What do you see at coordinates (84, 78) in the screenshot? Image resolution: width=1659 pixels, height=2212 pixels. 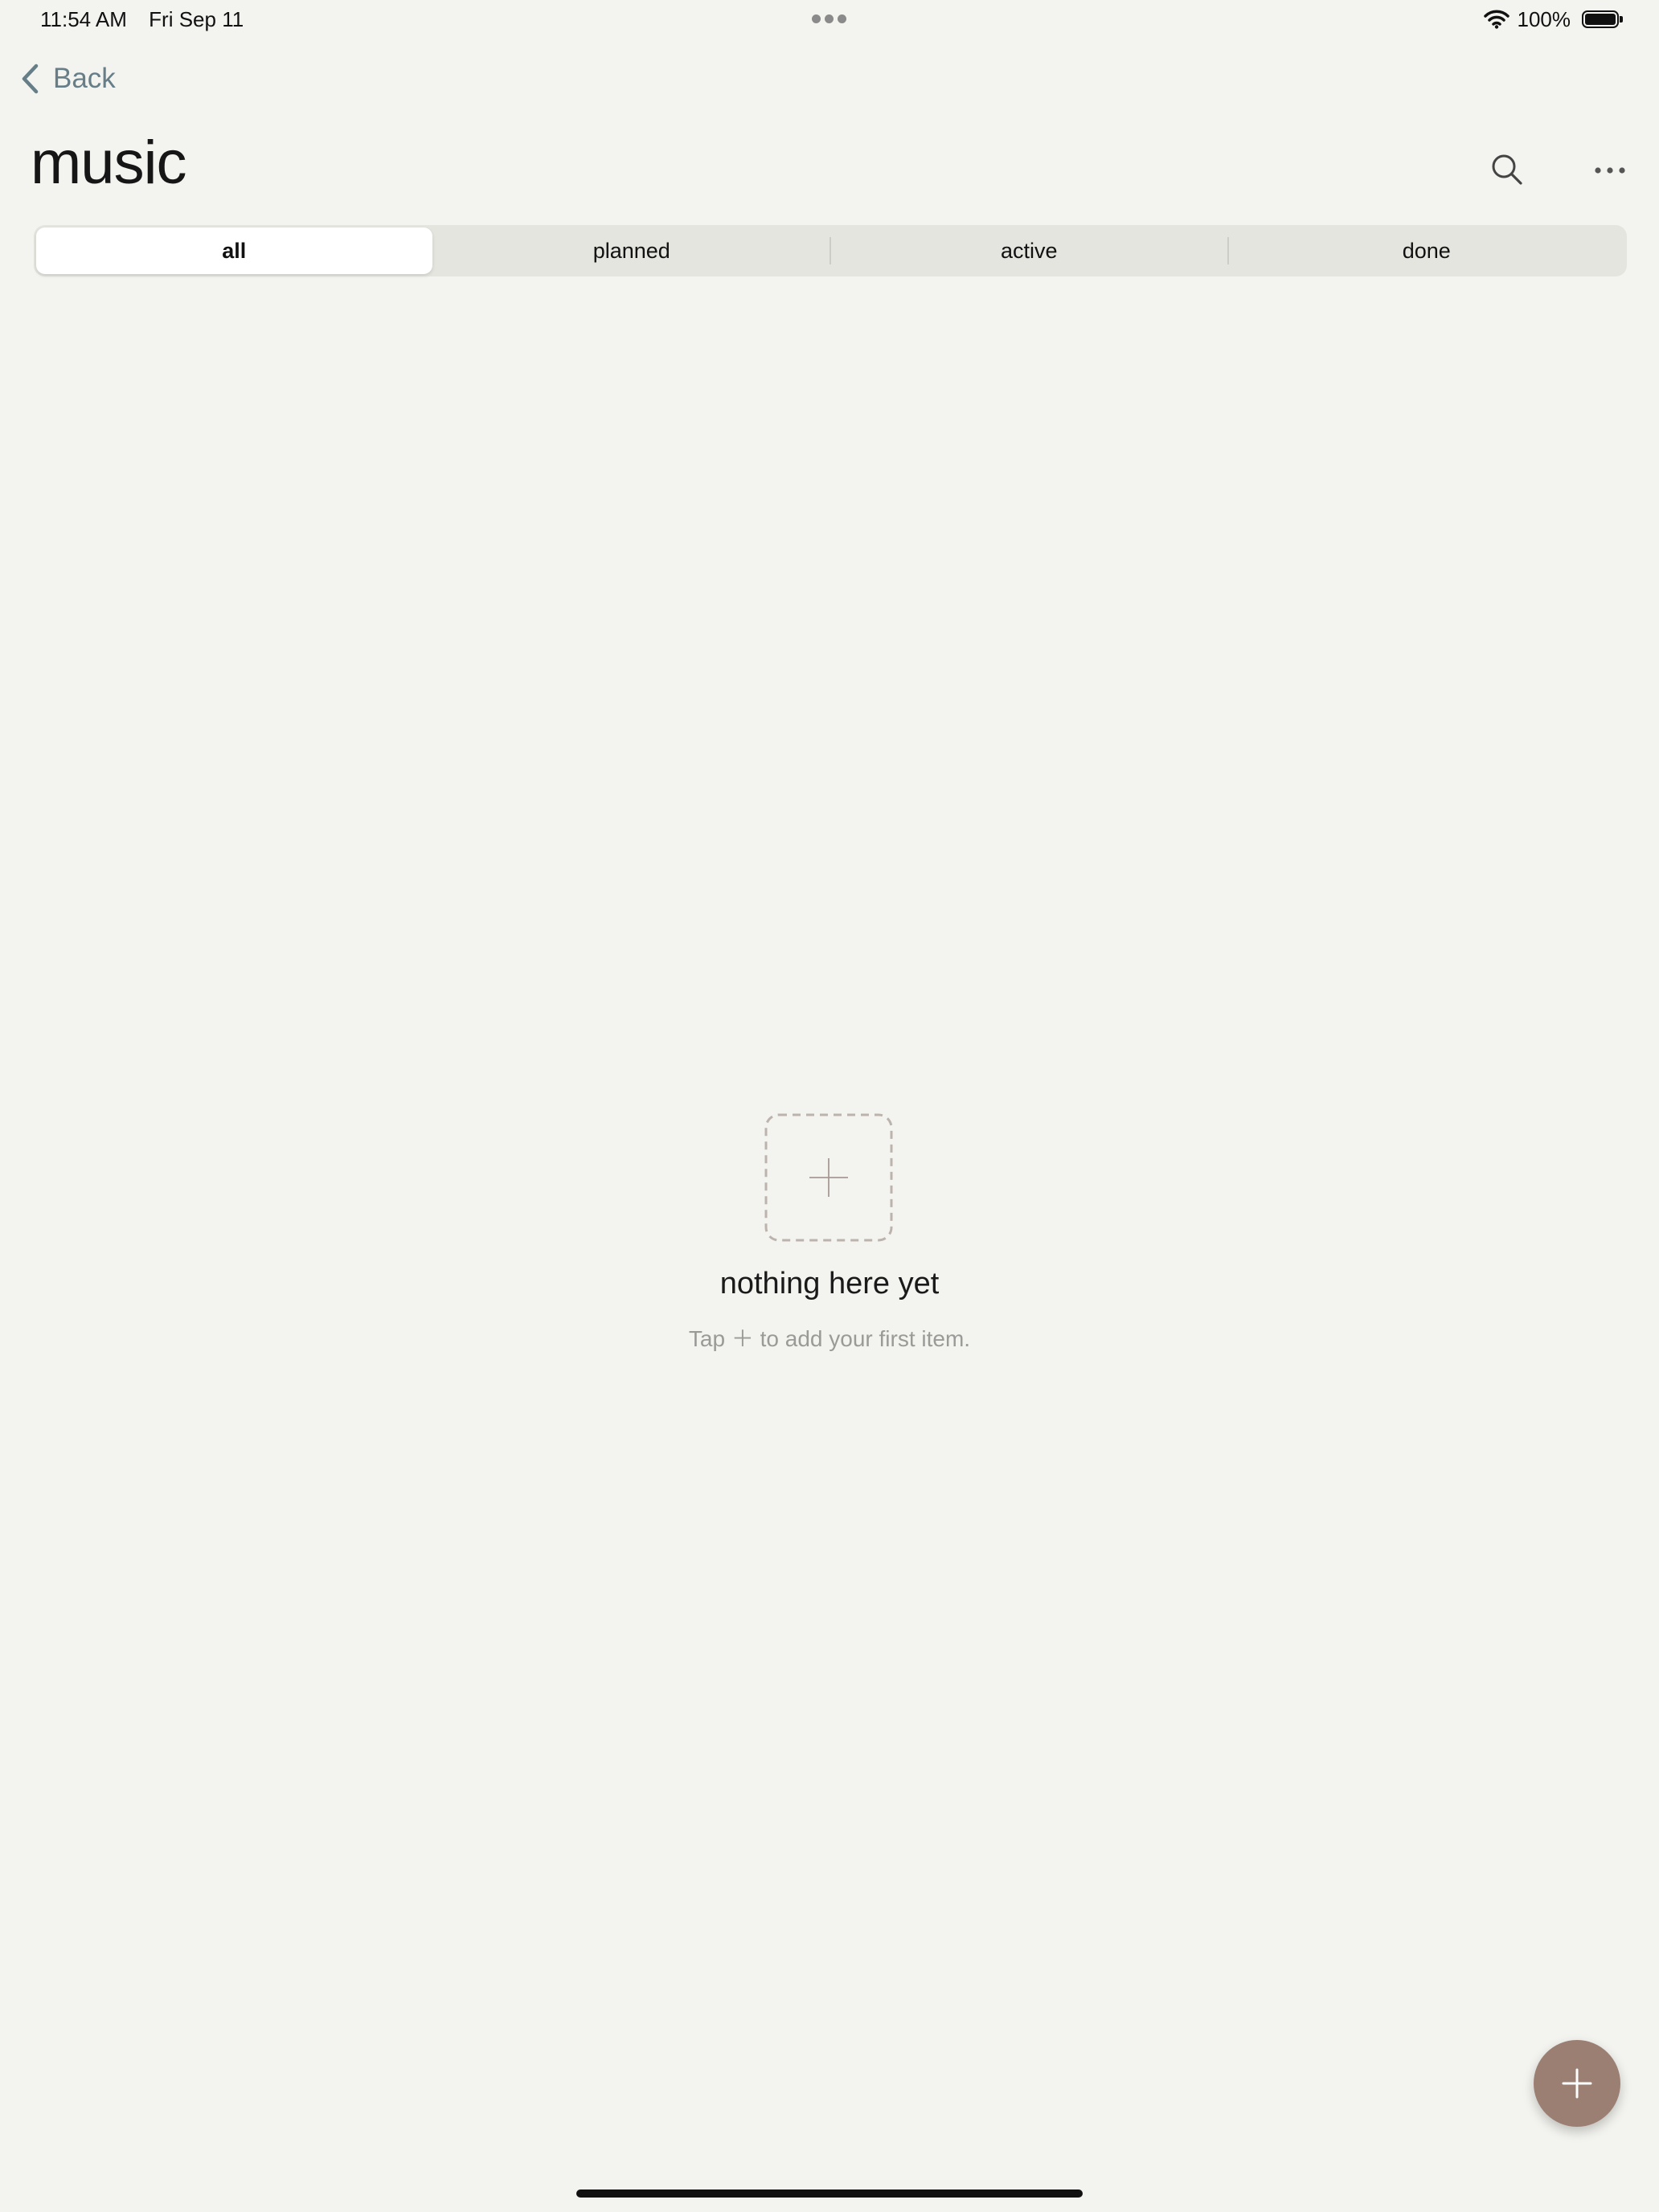 I see `back-button-label: Back` at bounding box center [84, 78].